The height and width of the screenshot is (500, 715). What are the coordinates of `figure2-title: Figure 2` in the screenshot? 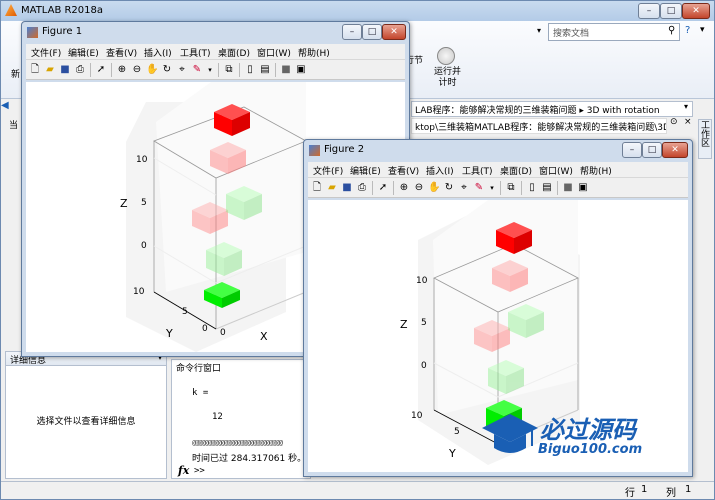 It's located at (344, 149).